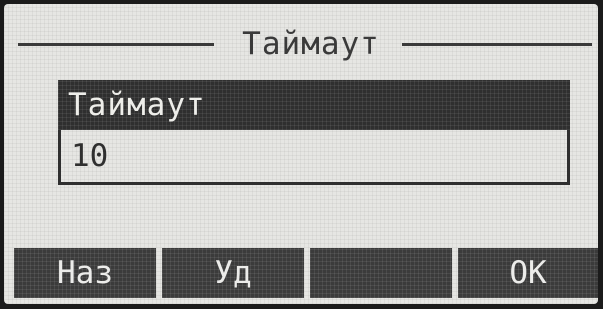  Describe the element at coordinates (233, 273) in the screenshot. I see `delete-softkey: Уд` at that location.